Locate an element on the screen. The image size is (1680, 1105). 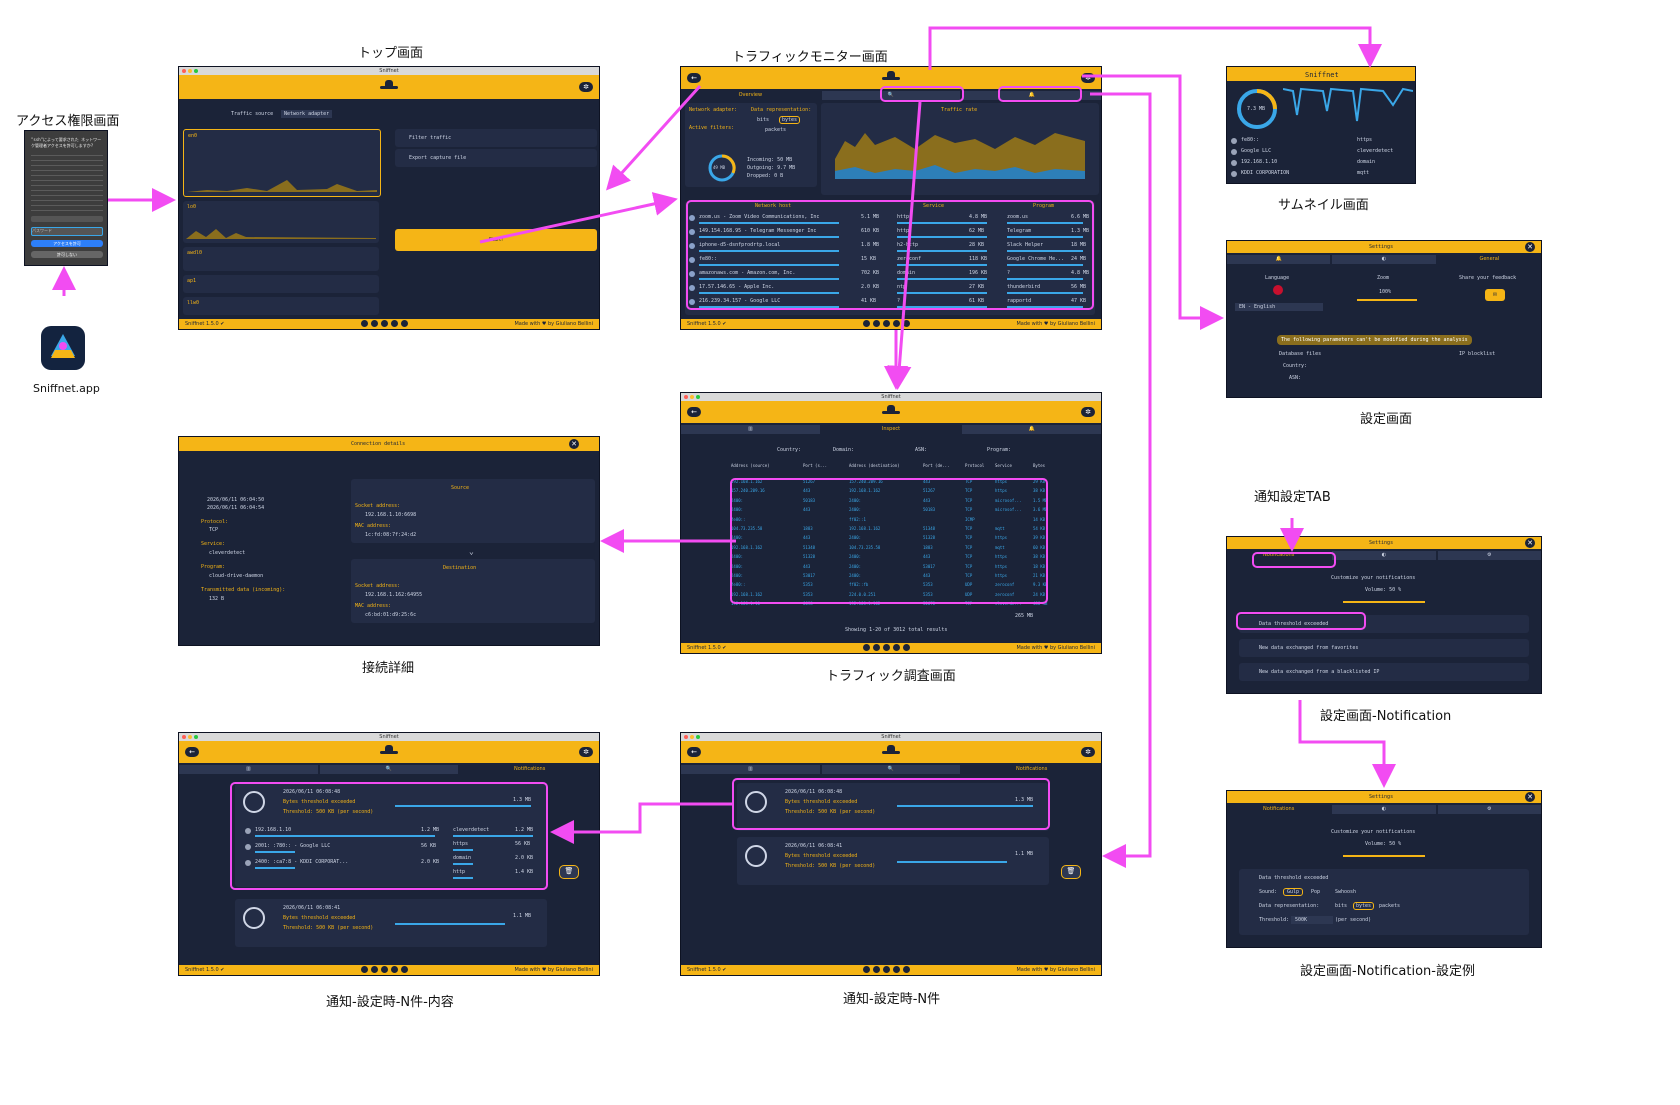
allow-access-button: アクセスを許可 is located at coordinates (67, 243).